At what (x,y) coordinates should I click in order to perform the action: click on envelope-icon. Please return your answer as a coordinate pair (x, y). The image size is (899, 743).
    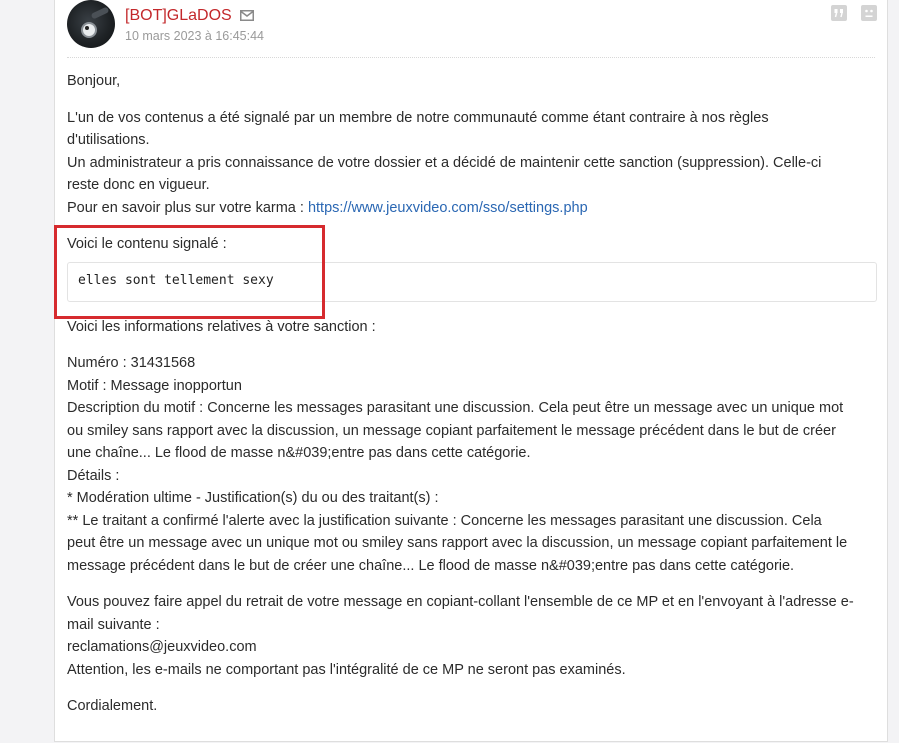
    Looking at the image, I should click on (247, 15).